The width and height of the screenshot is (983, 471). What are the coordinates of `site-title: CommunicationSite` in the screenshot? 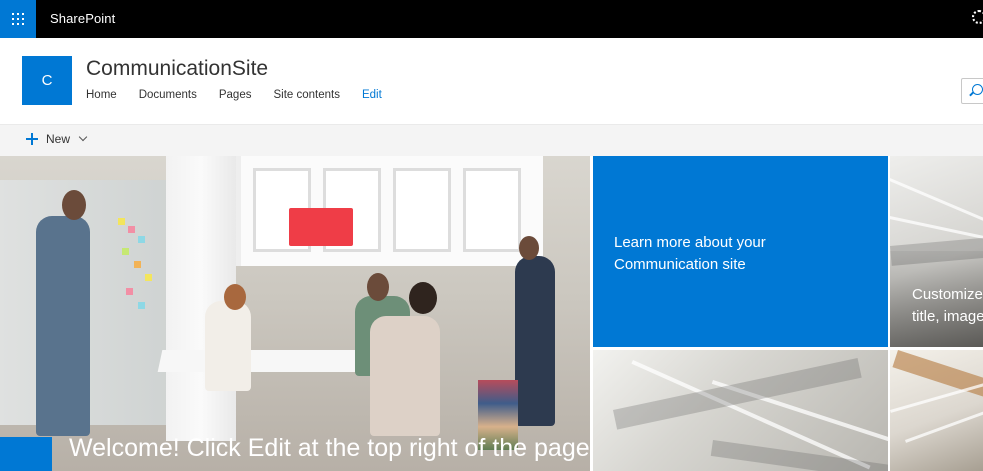 It's located at (177, 69).